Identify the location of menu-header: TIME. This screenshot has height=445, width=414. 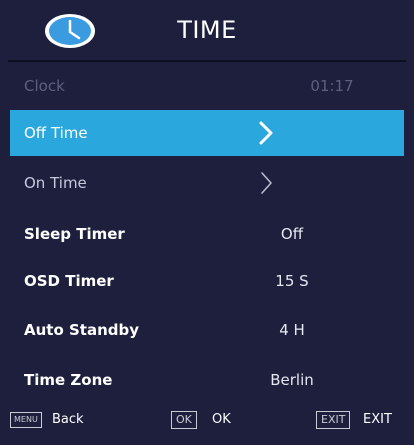
(207, 30).